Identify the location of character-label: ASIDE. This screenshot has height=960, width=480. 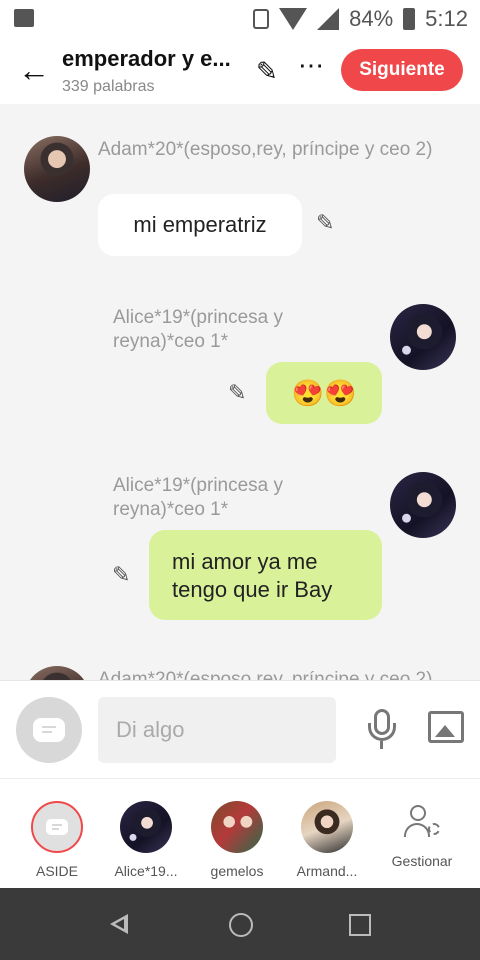
(56, 871).